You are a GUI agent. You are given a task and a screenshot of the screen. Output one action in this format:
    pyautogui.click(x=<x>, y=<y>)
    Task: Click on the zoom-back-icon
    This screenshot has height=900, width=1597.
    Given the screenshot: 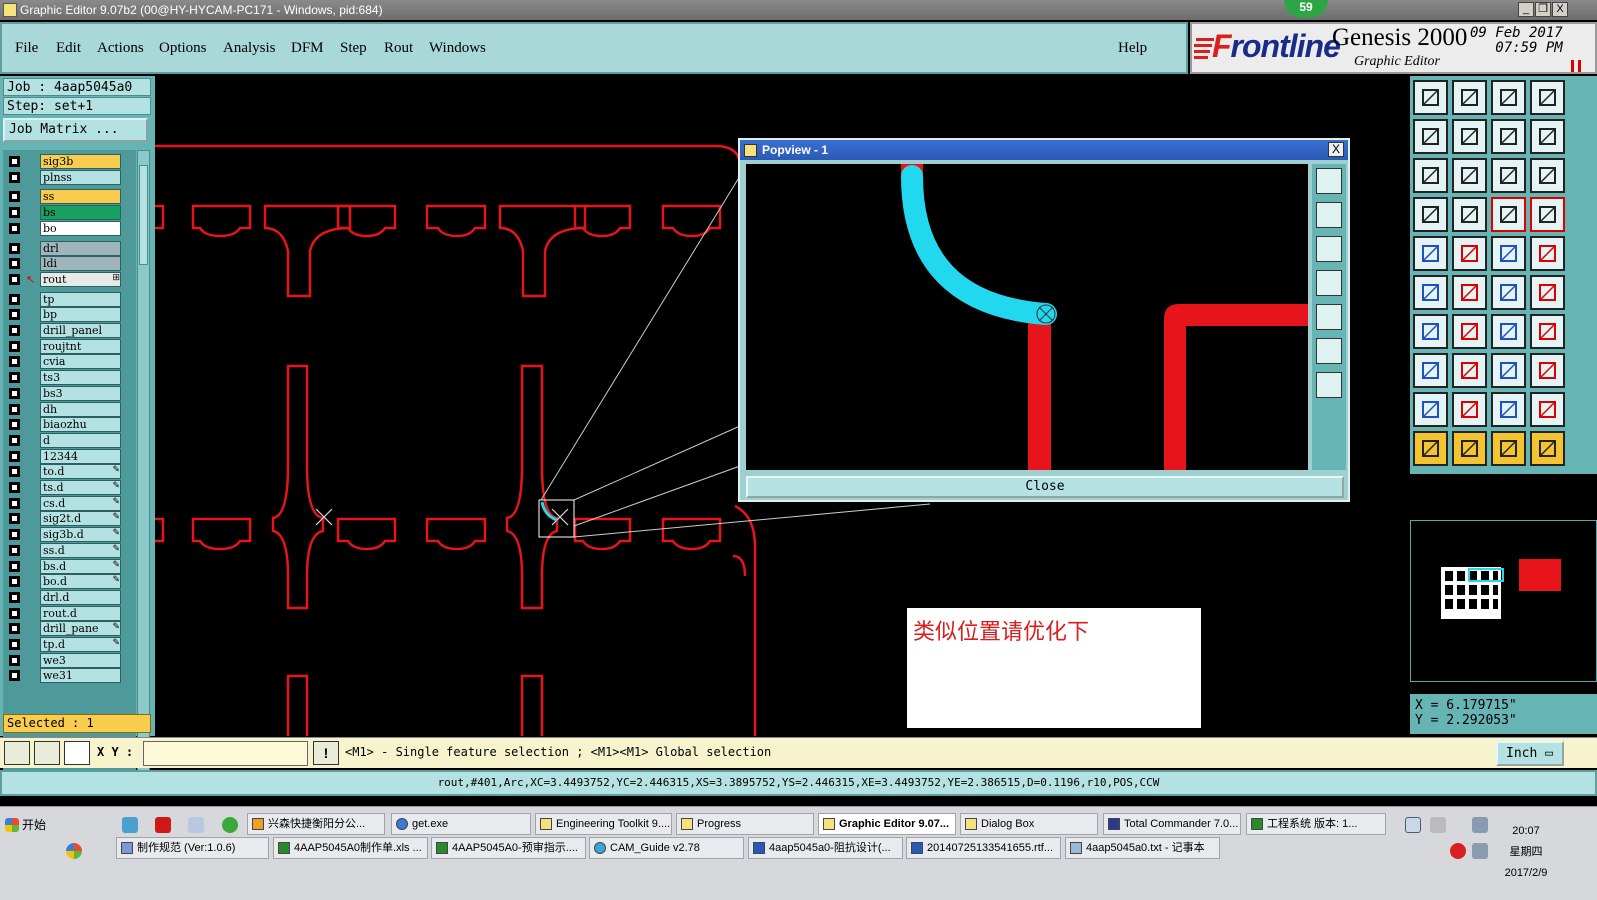 What is the action you would take?
    pyautogui.click(x=1508, y=136)
    